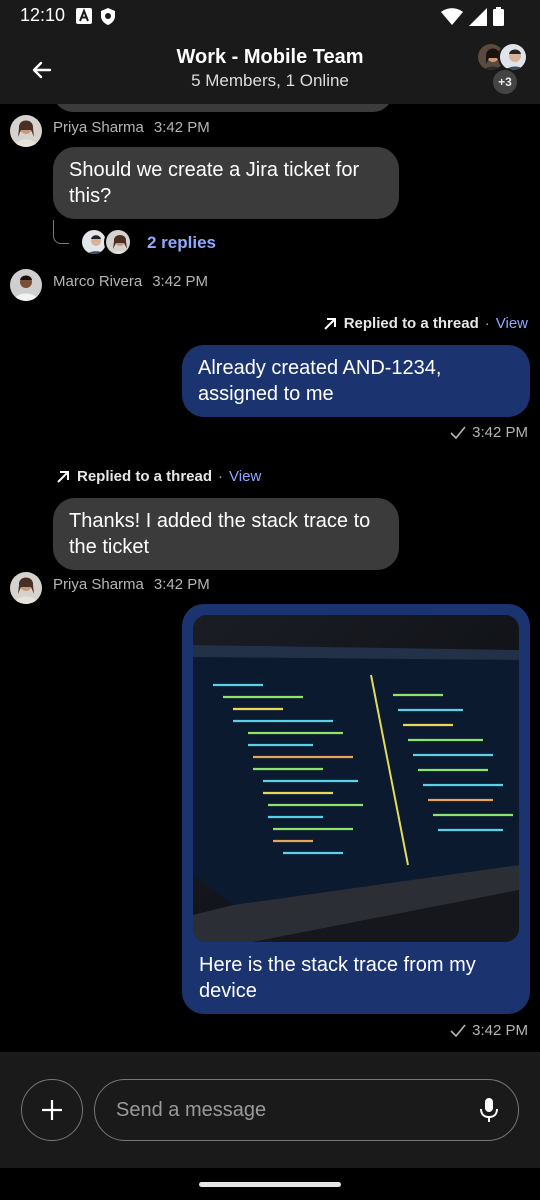  I want to click on add-attachment-button, so click(52, 1110).